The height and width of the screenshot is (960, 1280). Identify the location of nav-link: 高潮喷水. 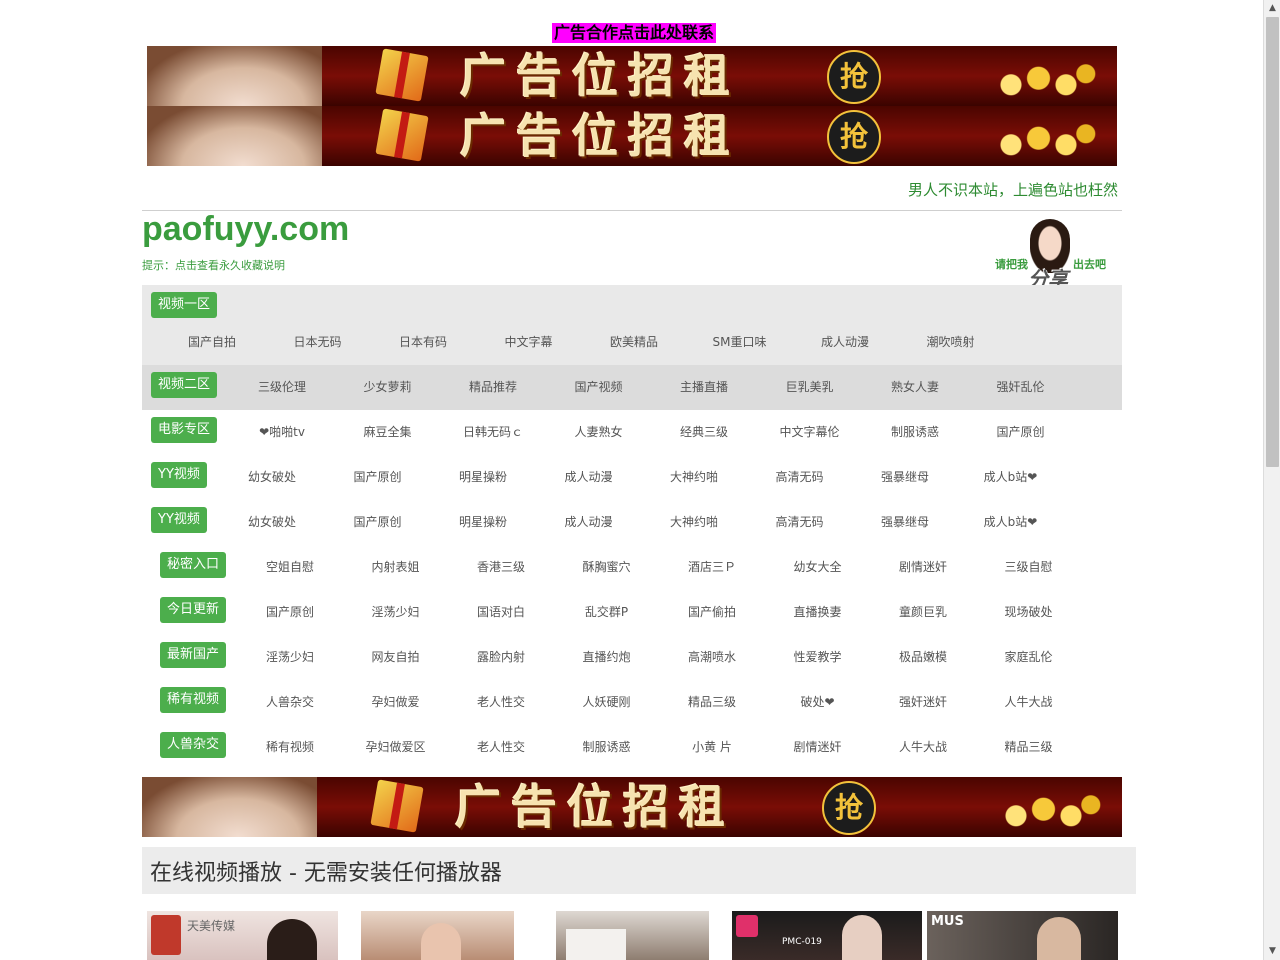
(712, 656).